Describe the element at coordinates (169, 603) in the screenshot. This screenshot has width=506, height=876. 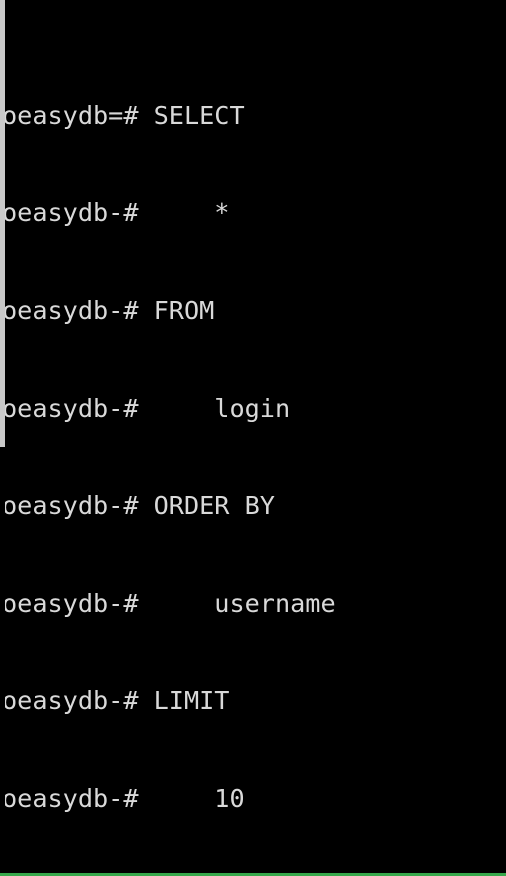
I see `query-line: oeasydb-# username` at that location.